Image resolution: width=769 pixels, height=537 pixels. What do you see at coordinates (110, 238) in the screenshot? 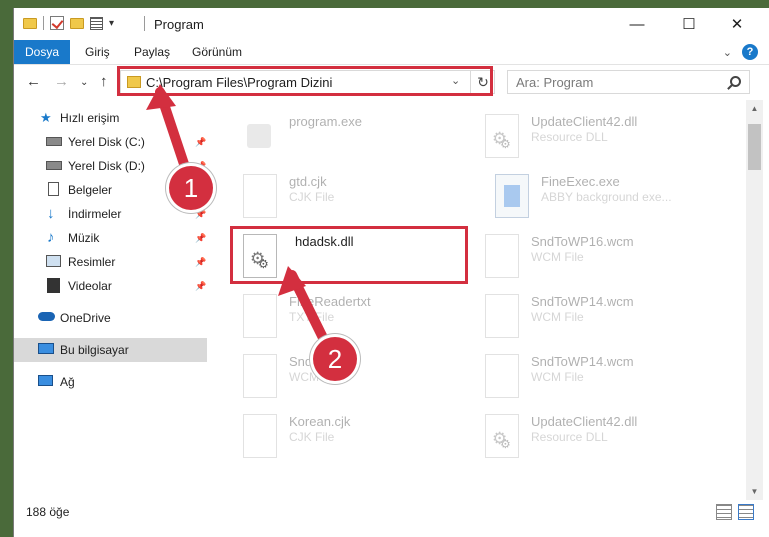
I see `sidebar-item-music: ♪ Müzik 📌` at bounding box center [110, 238].